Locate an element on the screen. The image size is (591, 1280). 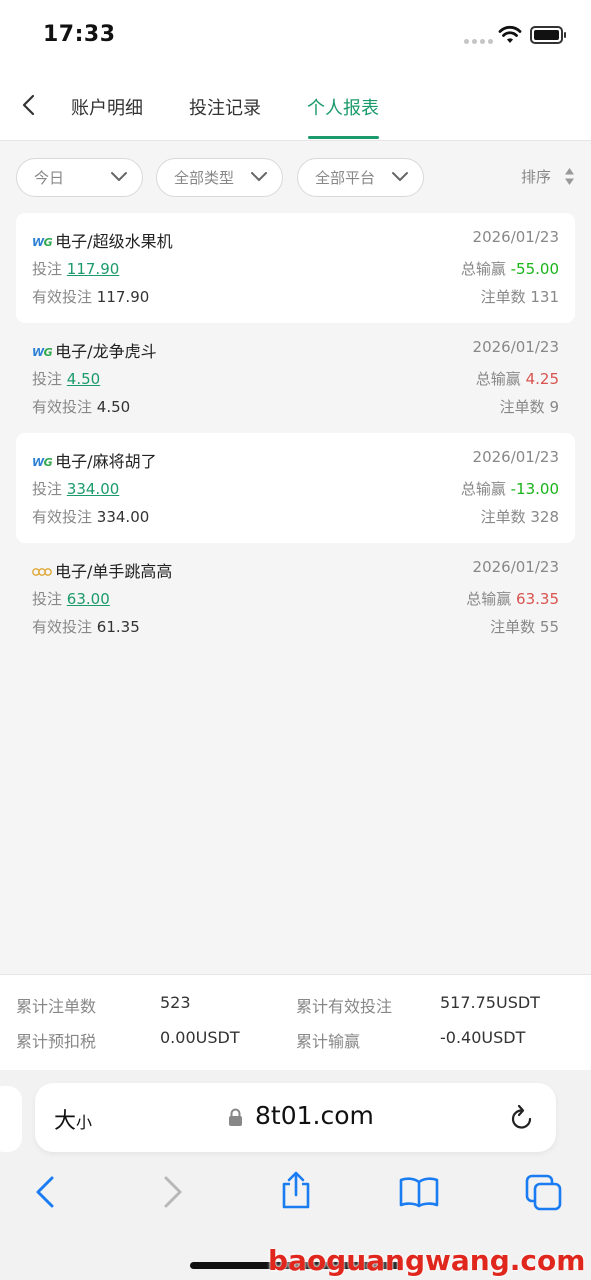
status-bar: 17:33 is located at coordinates (295, 36).